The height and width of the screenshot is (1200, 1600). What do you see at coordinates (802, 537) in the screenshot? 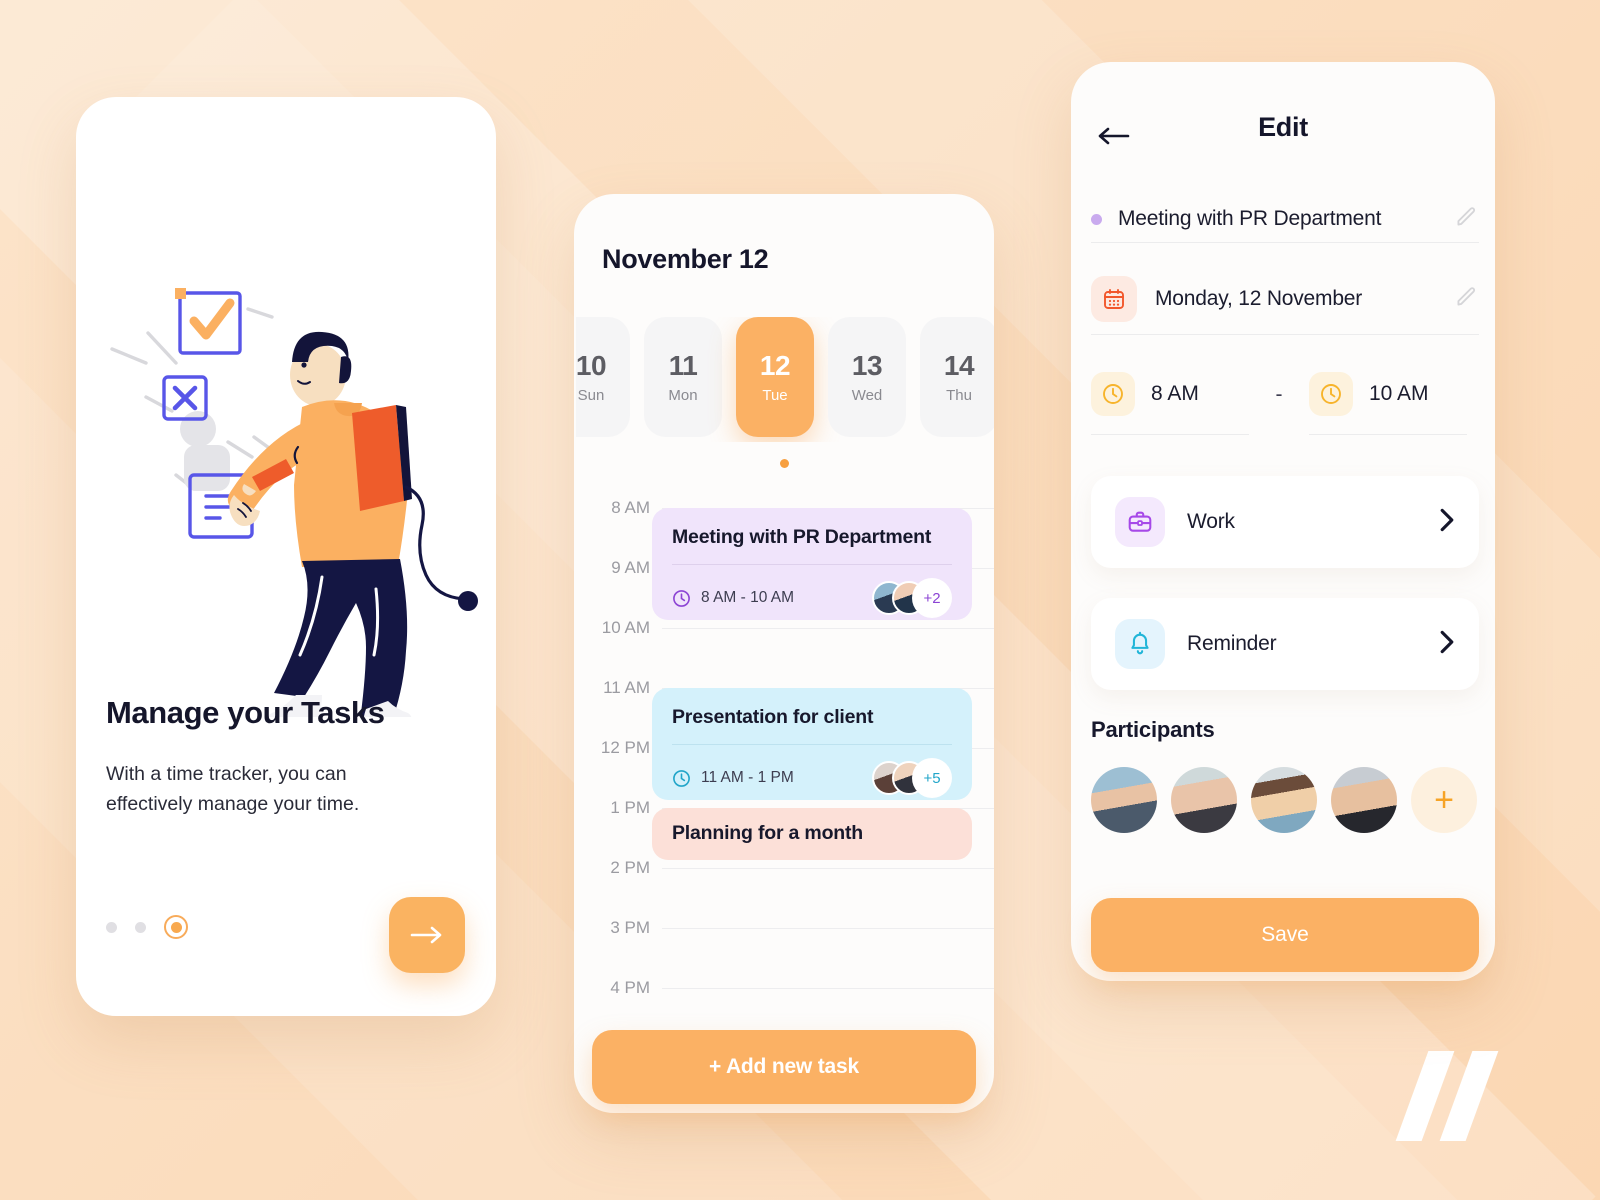
I see `event-title: Meeting with PR Department` at bounding box center [802, 537].